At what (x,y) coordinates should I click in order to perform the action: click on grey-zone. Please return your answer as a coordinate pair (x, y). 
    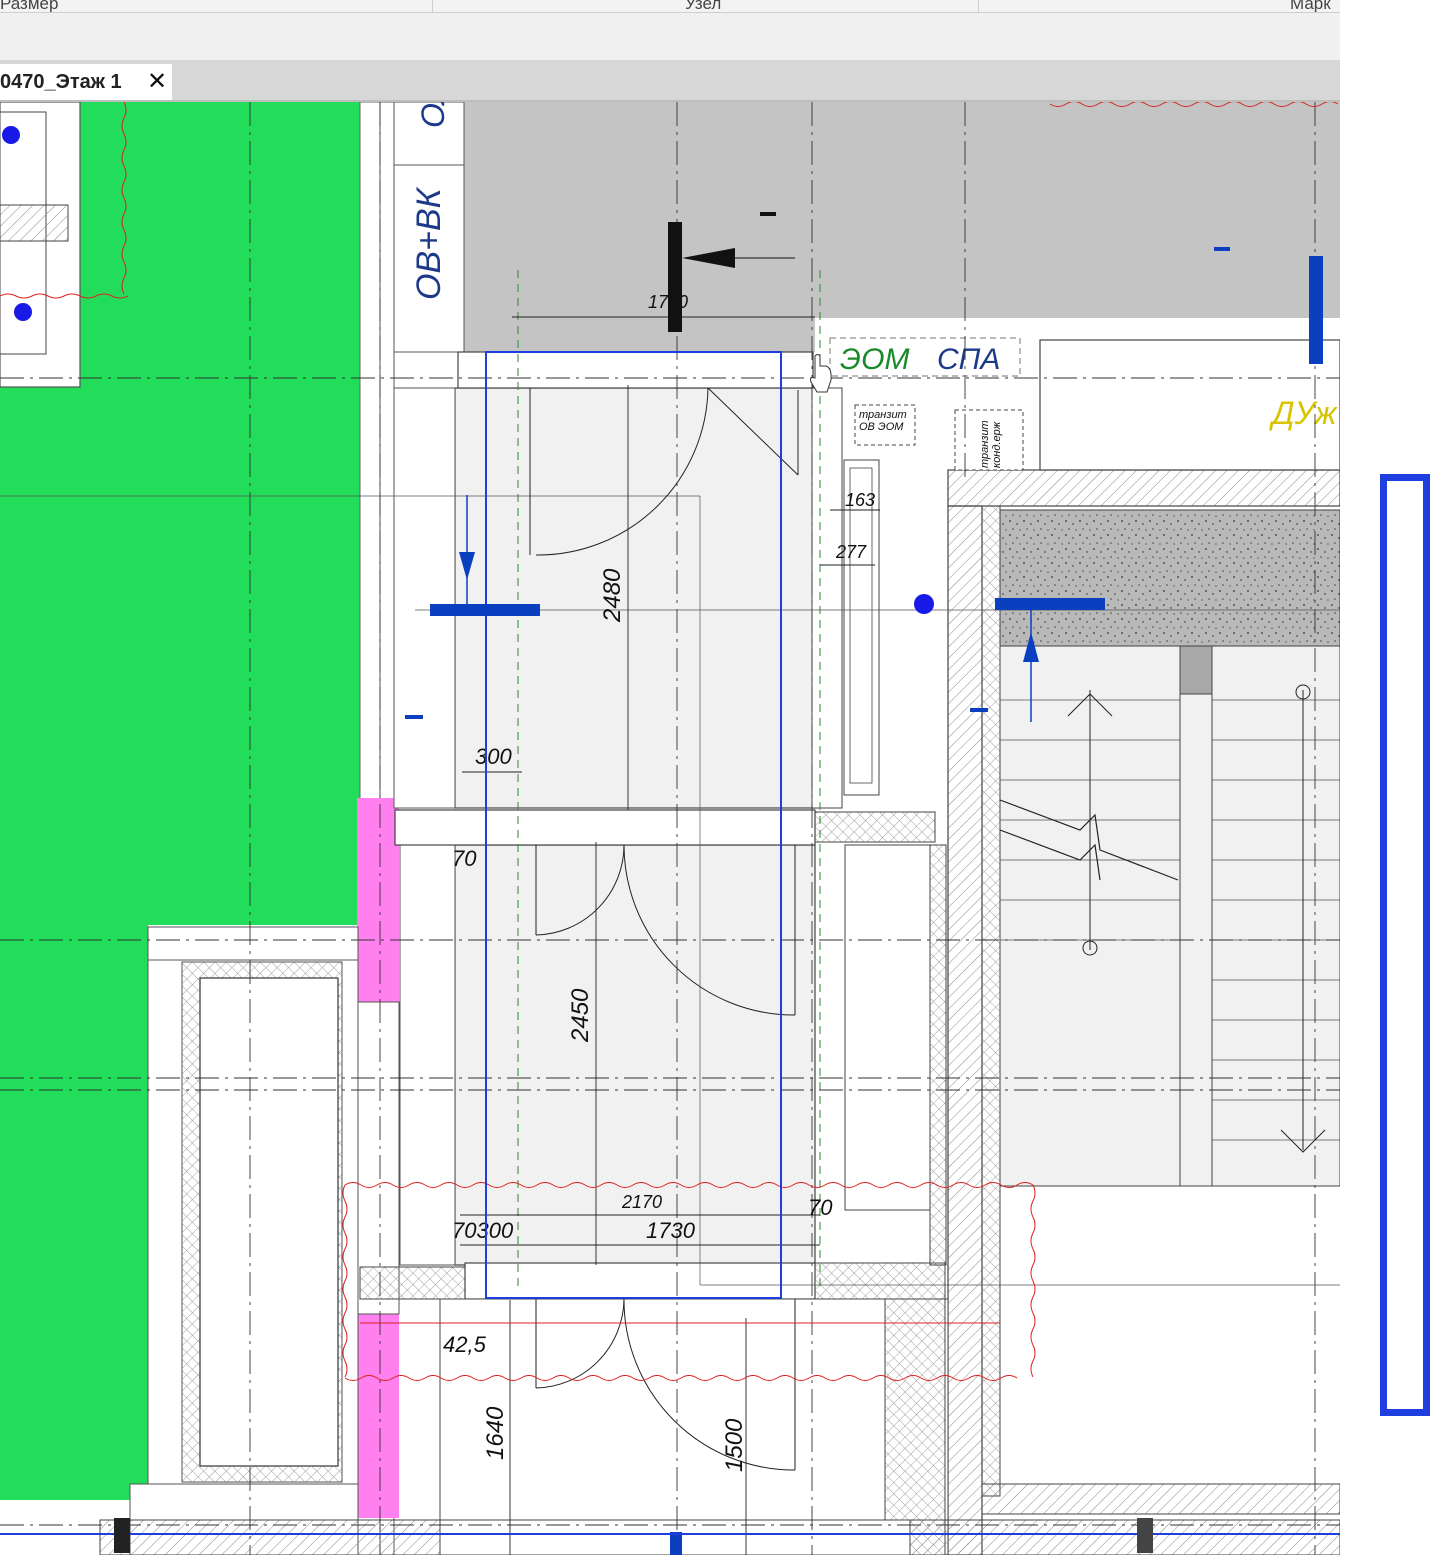
    Looking at the image, I should click on (901, 227).